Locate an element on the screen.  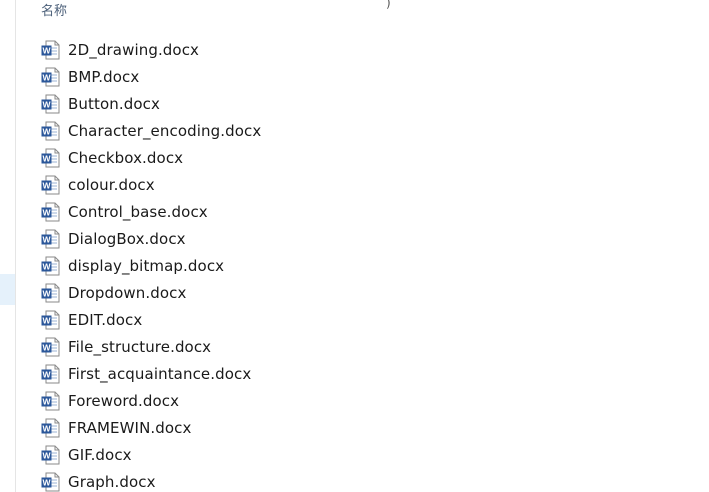
file-row: W File_structure.docx is located at coordinates (151, 346).